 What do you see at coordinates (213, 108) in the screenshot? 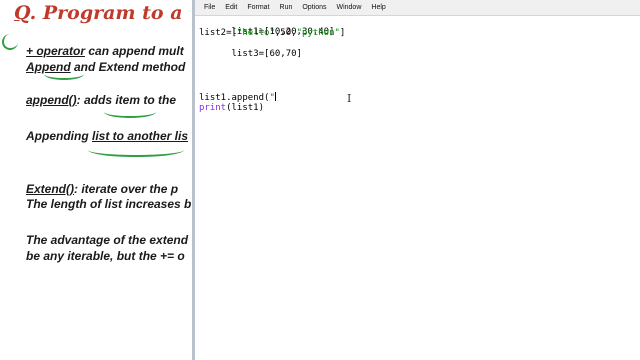
I see `code-keyword: print` at bounding box center [213, 108].